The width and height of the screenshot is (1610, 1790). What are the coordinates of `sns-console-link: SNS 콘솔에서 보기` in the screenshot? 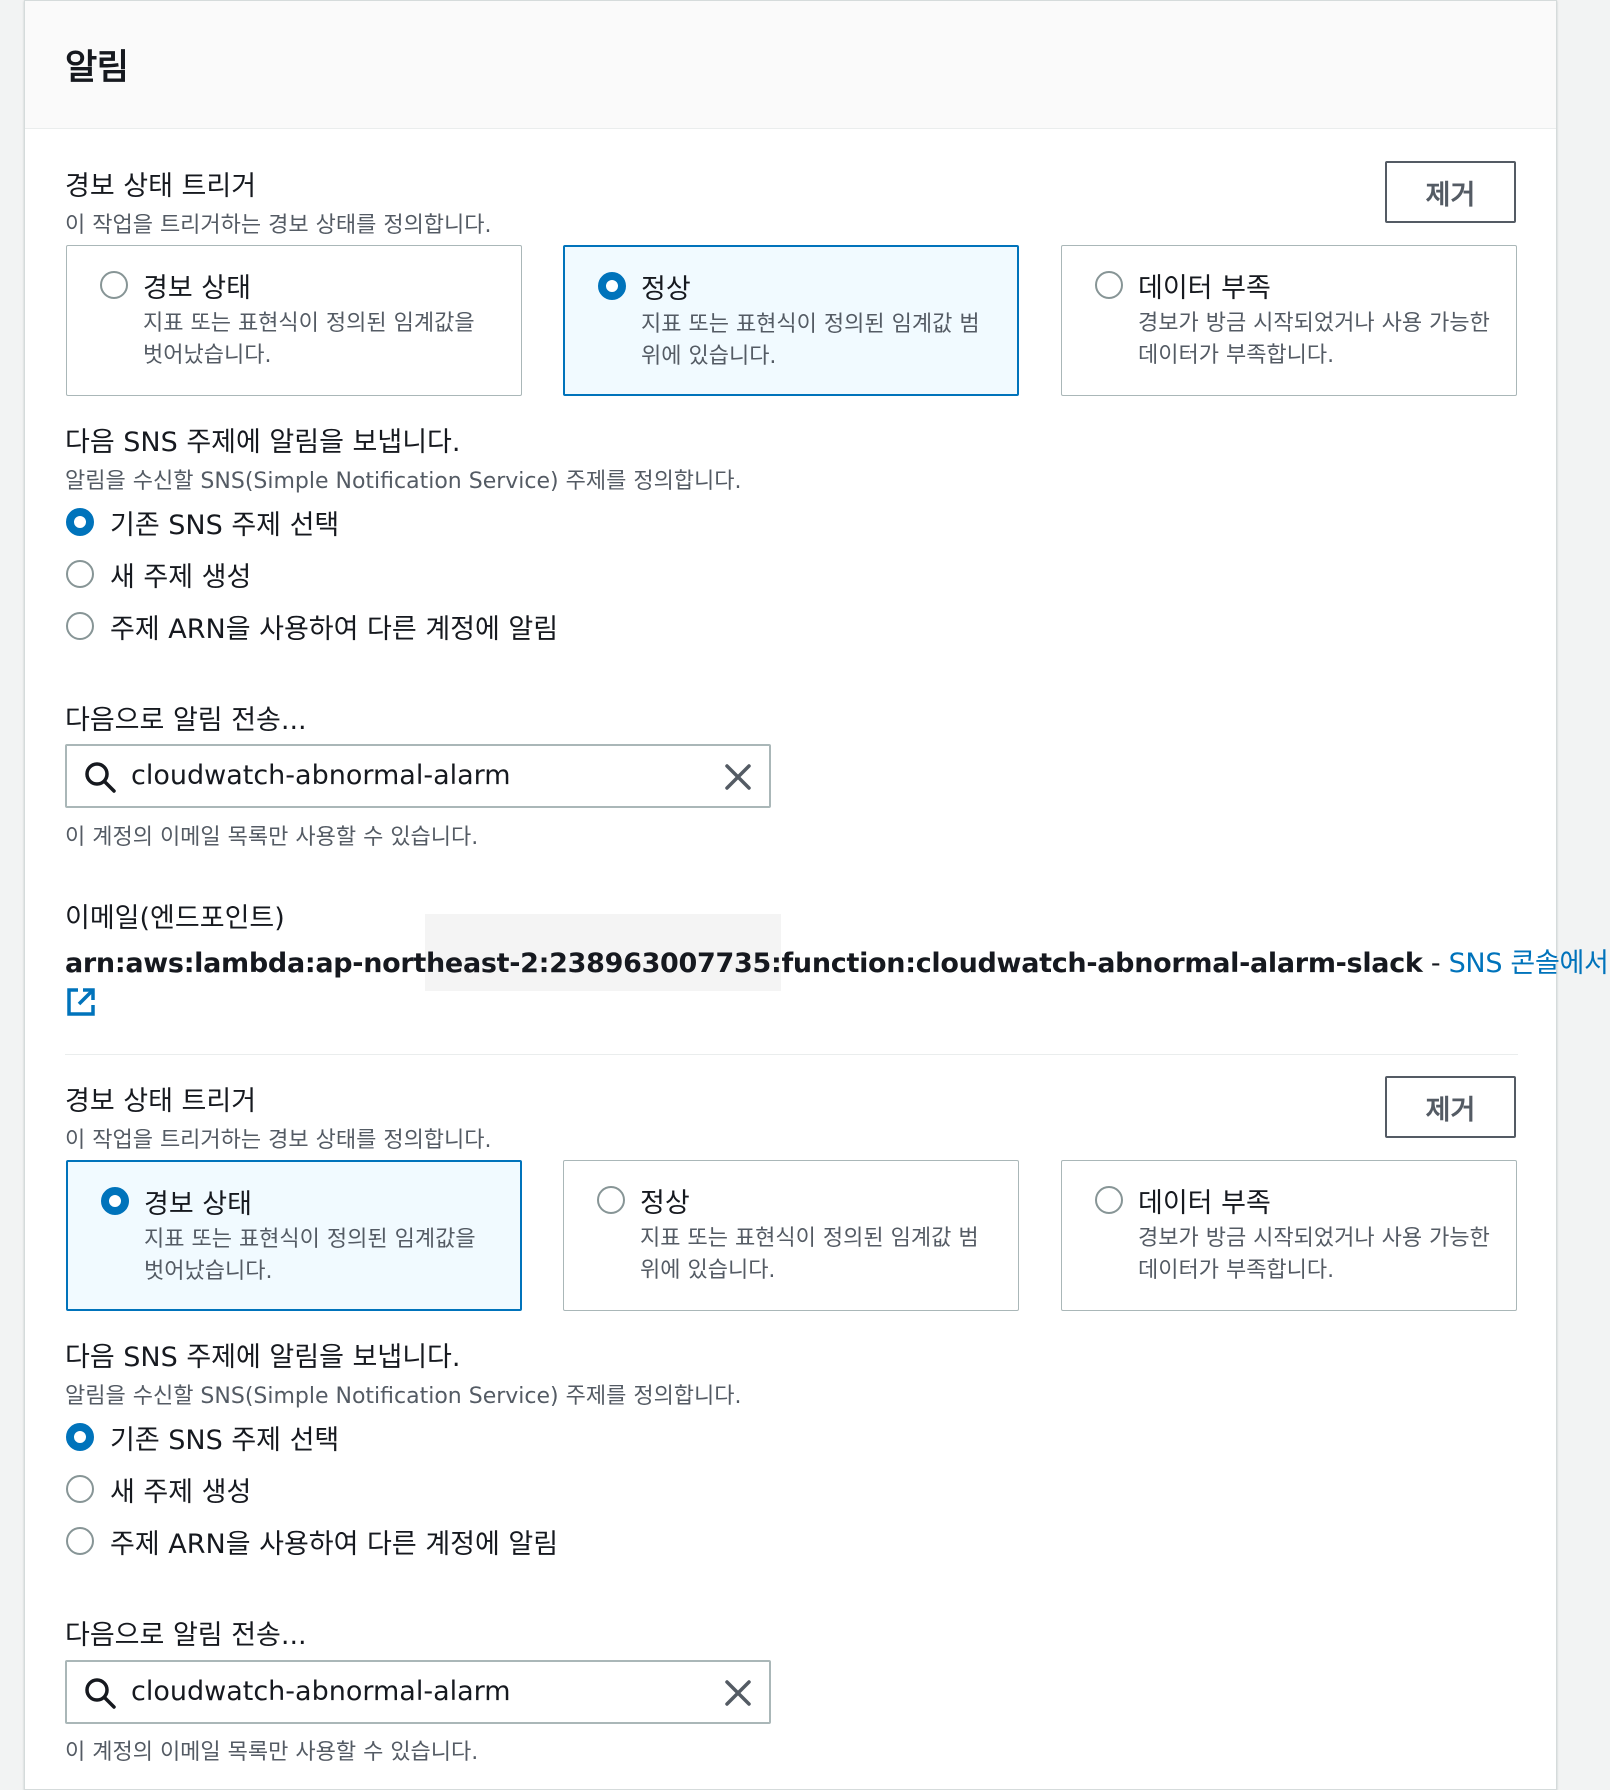 It's located at (1529, 963).